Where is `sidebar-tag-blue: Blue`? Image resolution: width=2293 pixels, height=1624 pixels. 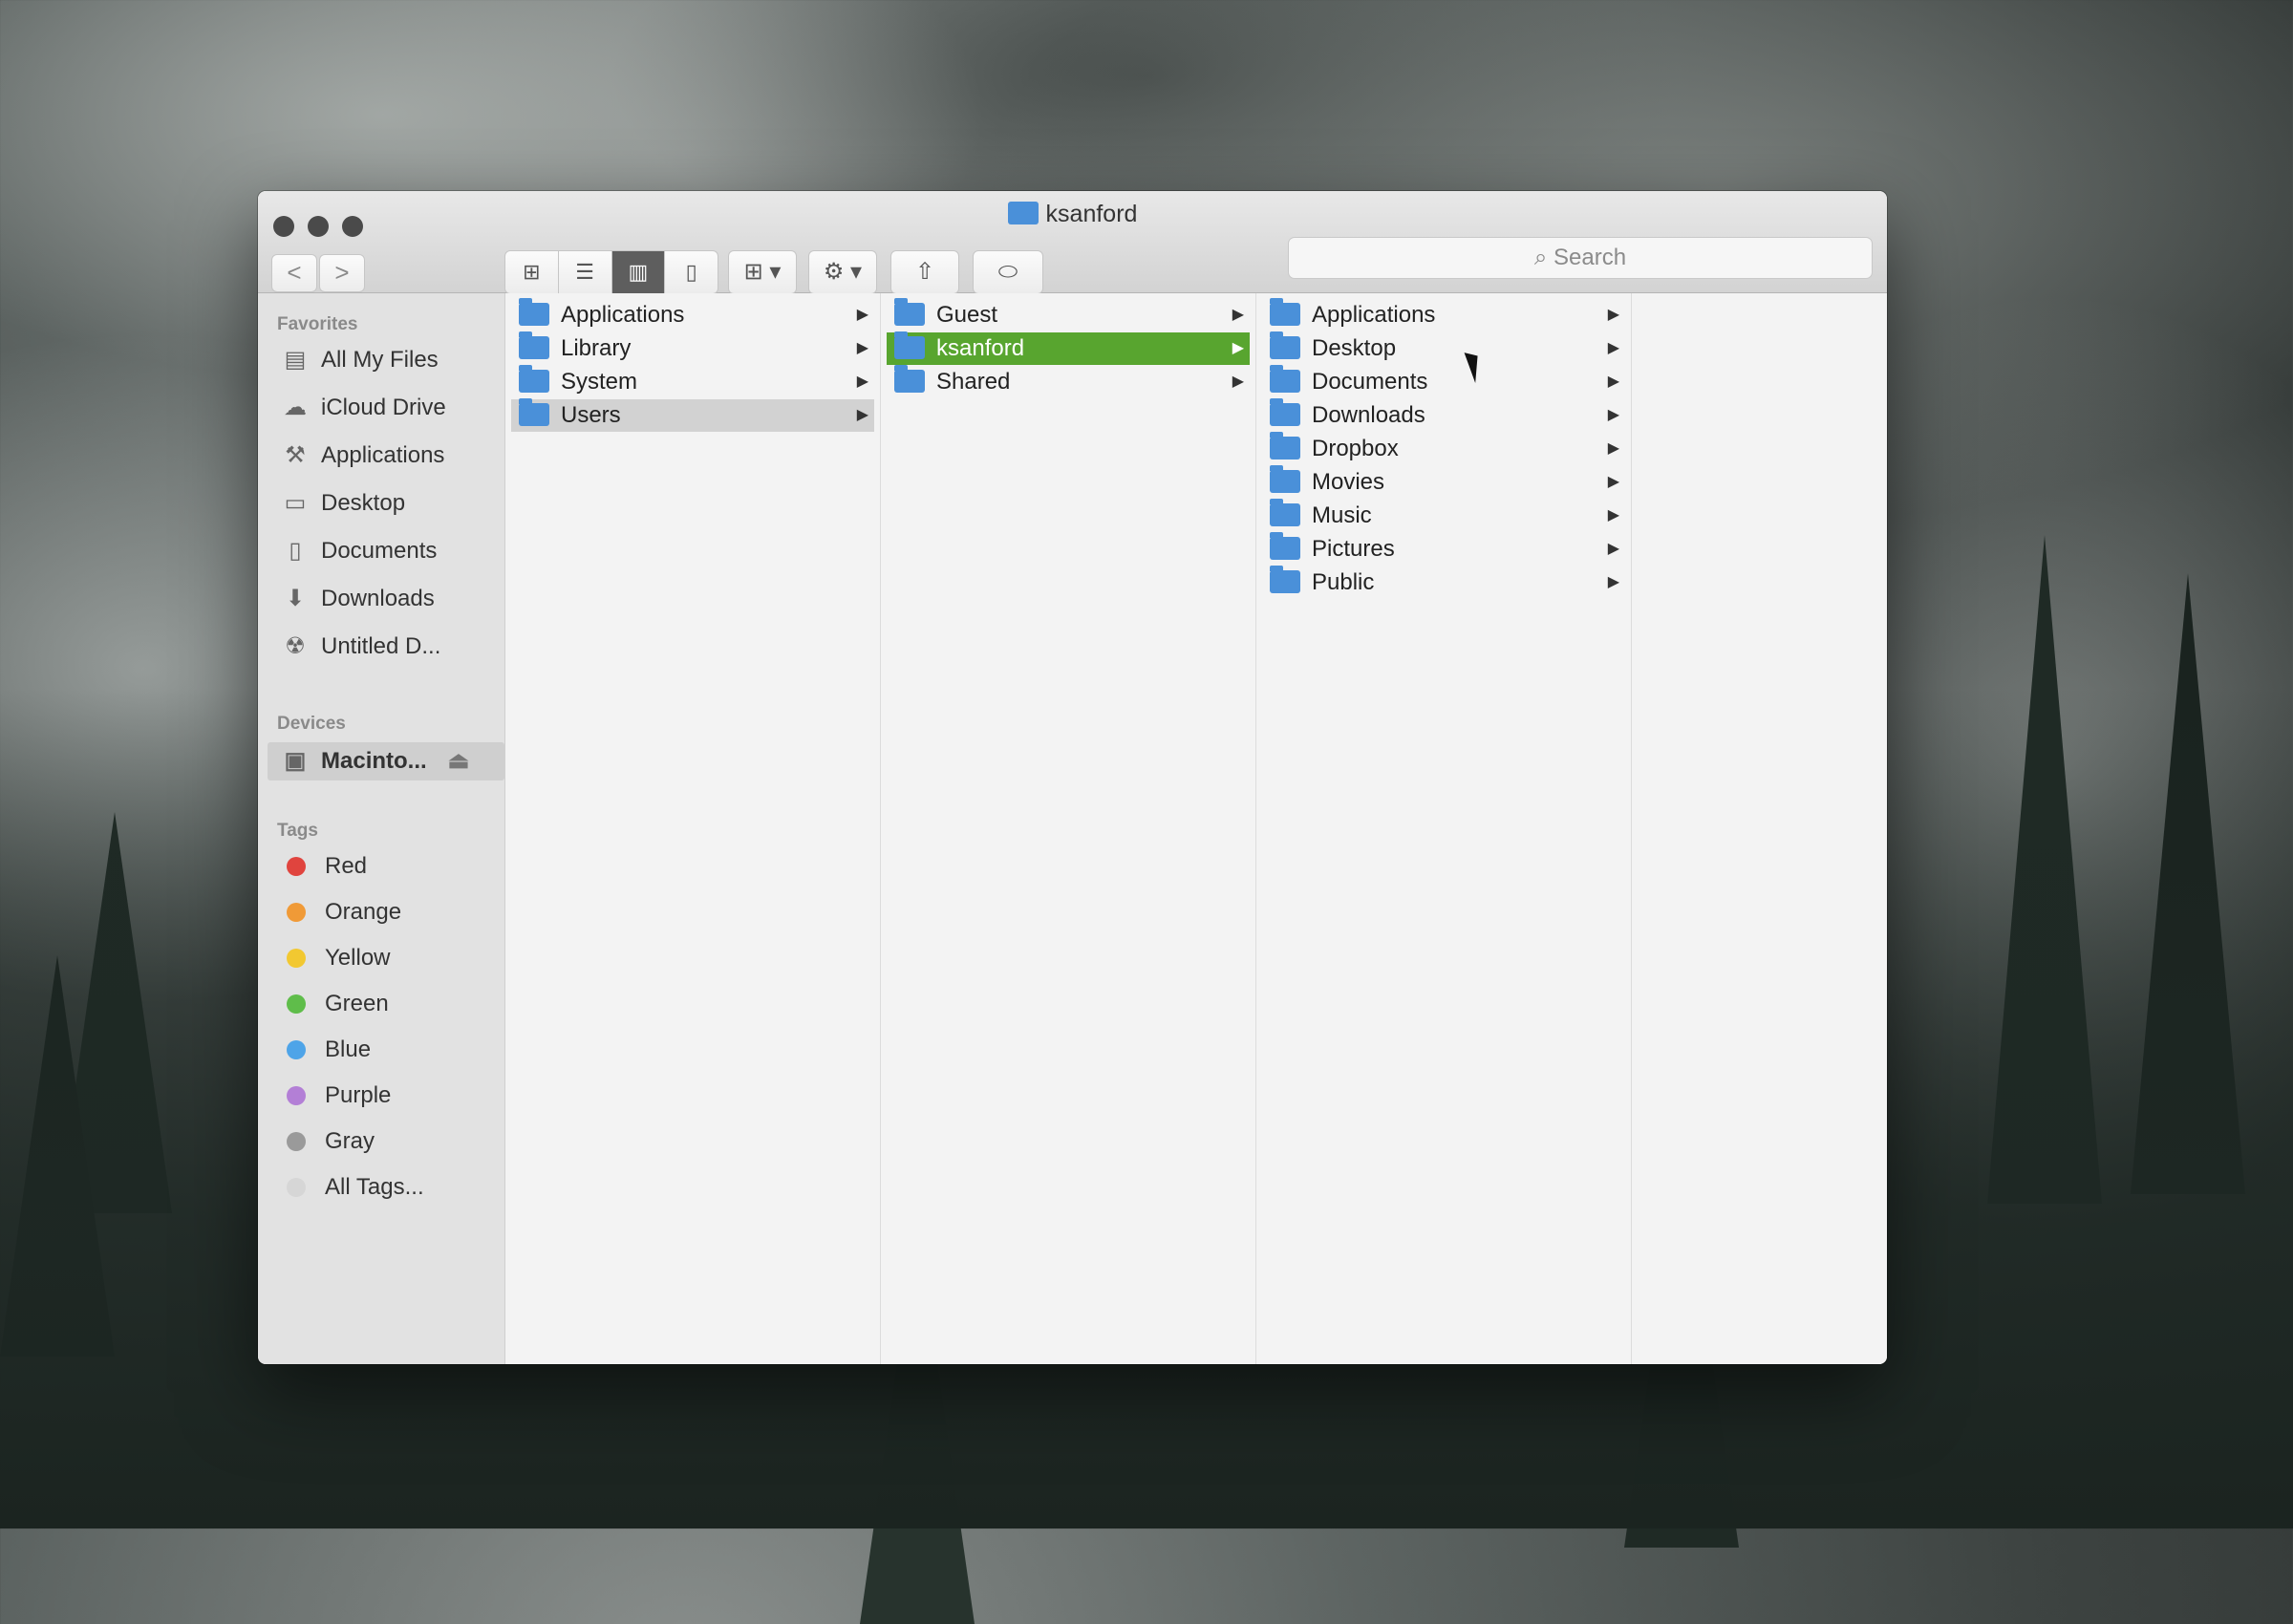
sidebar-tag-blue: Blue is located at coordinates (325, 1050).